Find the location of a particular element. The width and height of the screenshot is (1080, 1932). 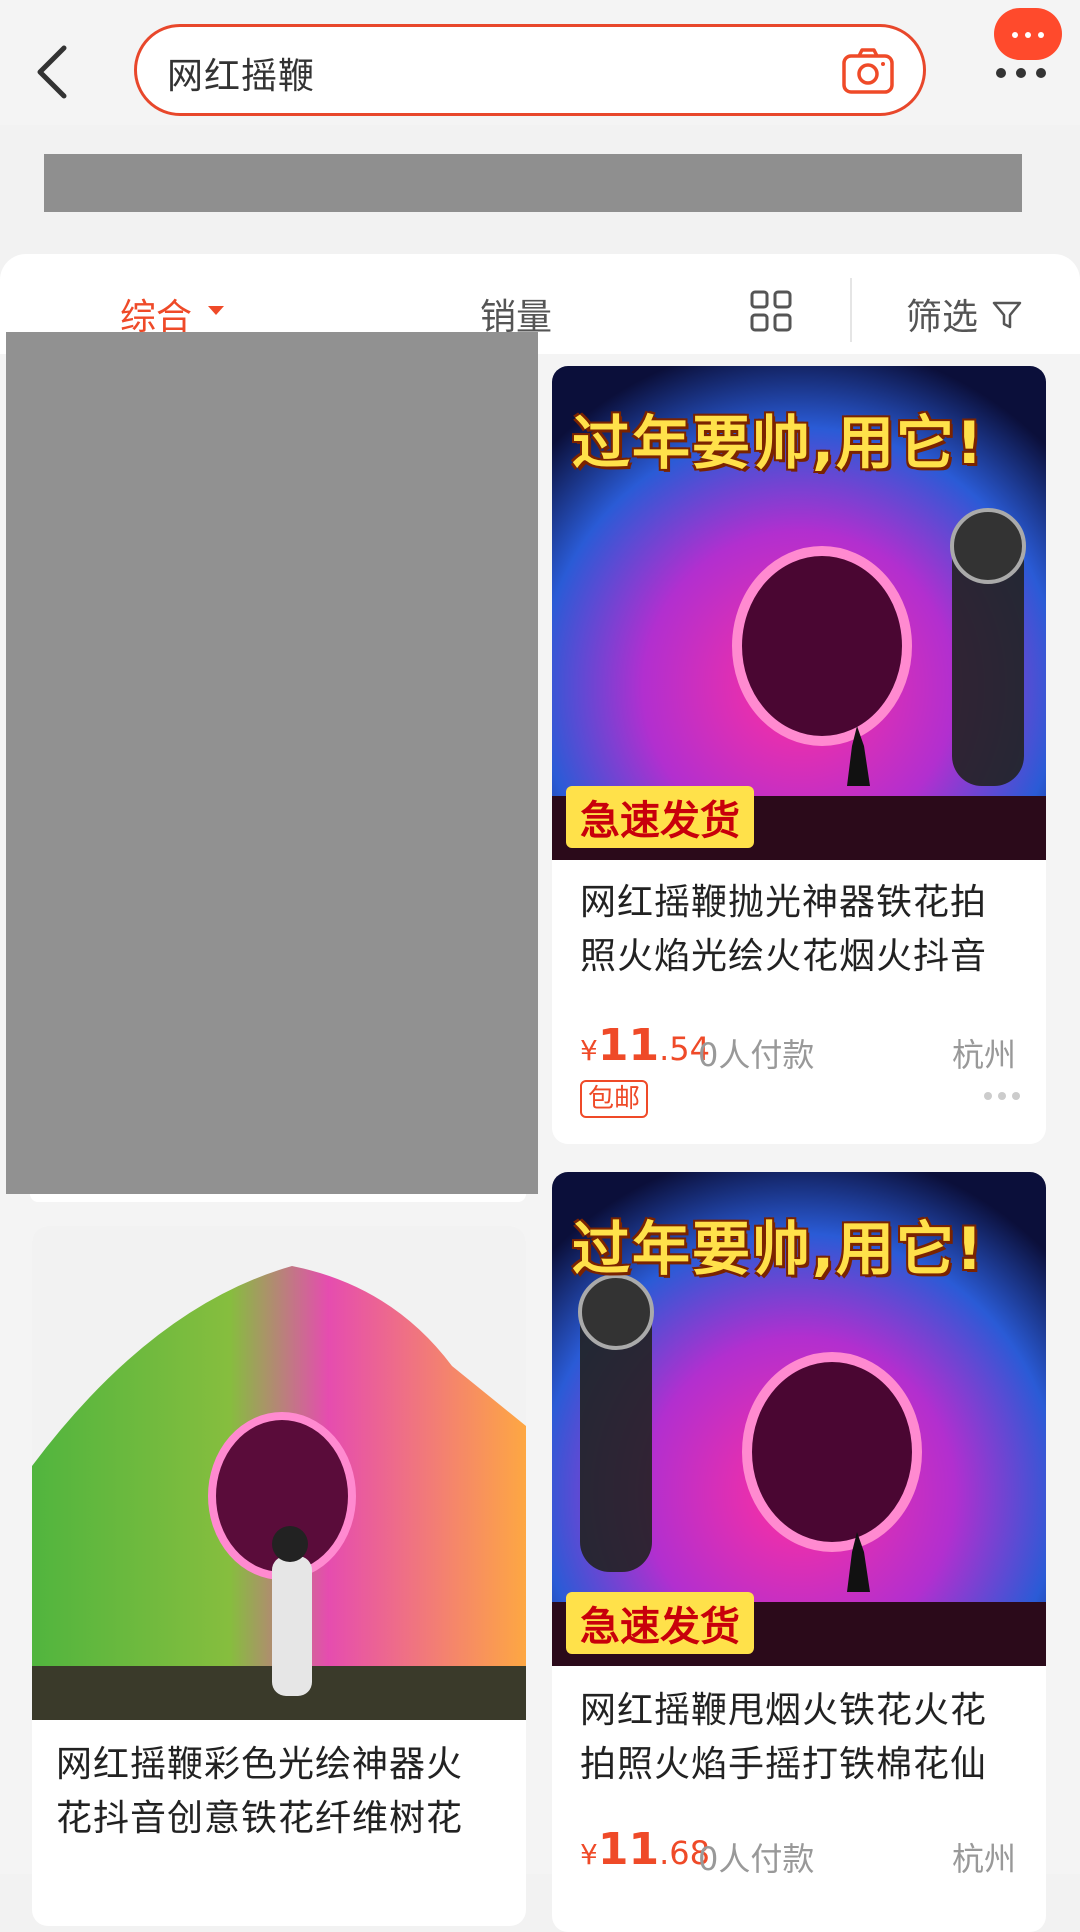

filter-icon is located at coordinates (1007, 315).